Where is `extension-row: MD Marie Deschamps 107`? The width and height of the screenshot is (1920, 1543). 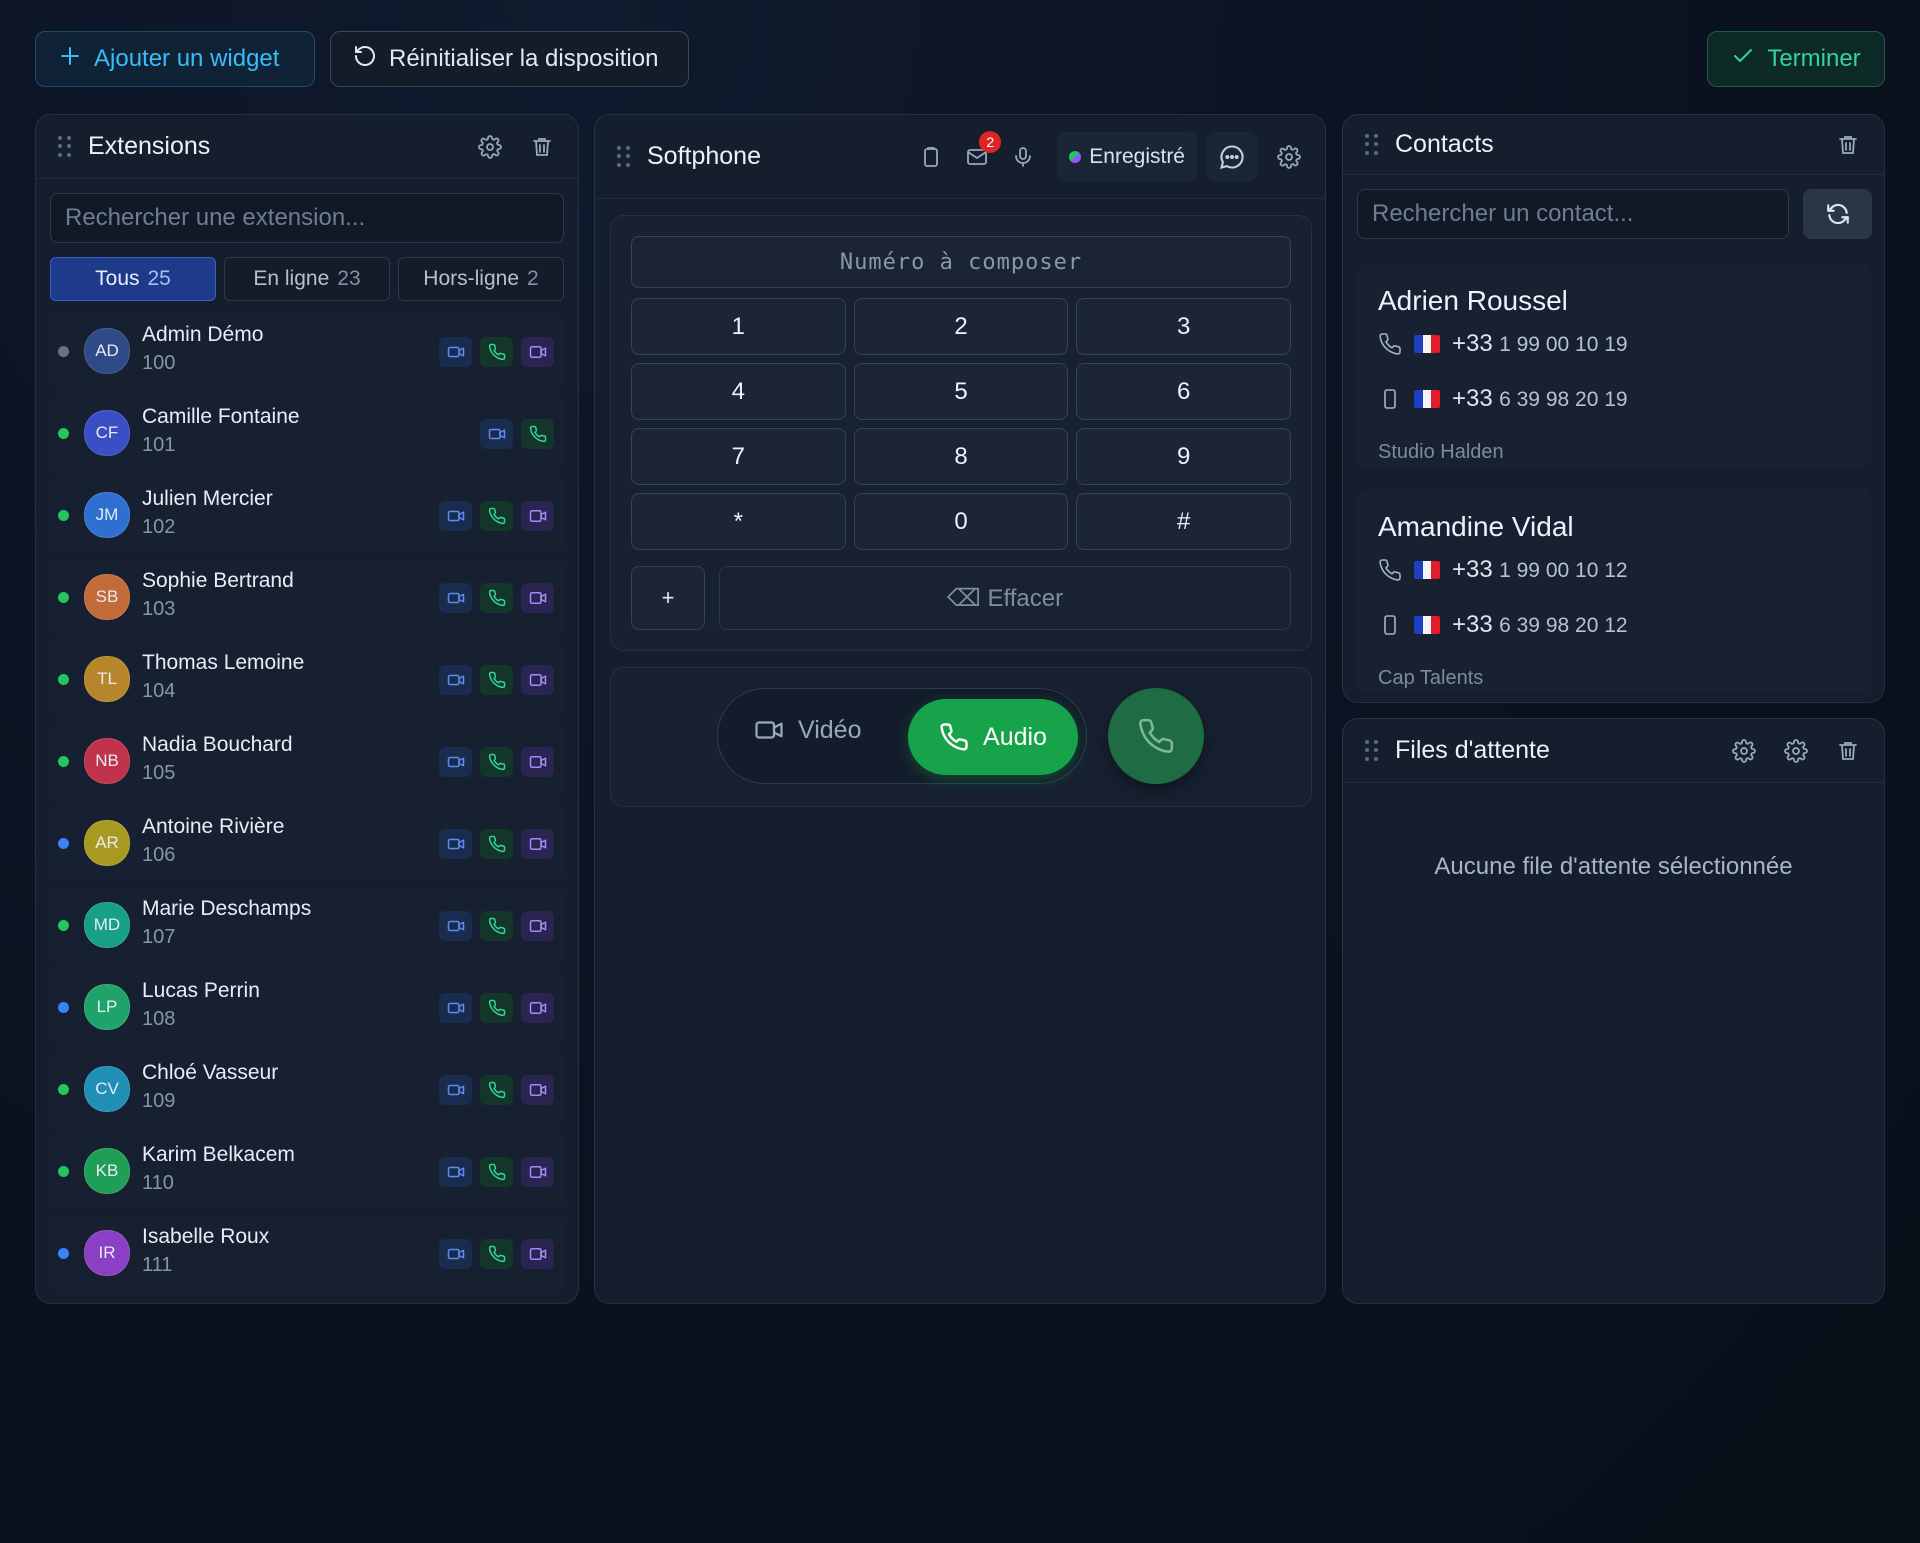
extension-row: MD Marie Deschamps 107 is located at coordinates (307, 925).